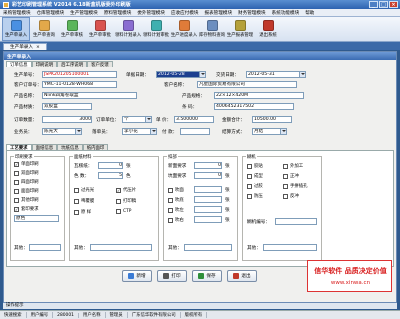 Image resolution: width=400 pixels, height=319 pixels. What do you see at coordinates (13, 315) in the screenshot?
I see `status-search: 快速搜索` at bounding box center [13, 315].